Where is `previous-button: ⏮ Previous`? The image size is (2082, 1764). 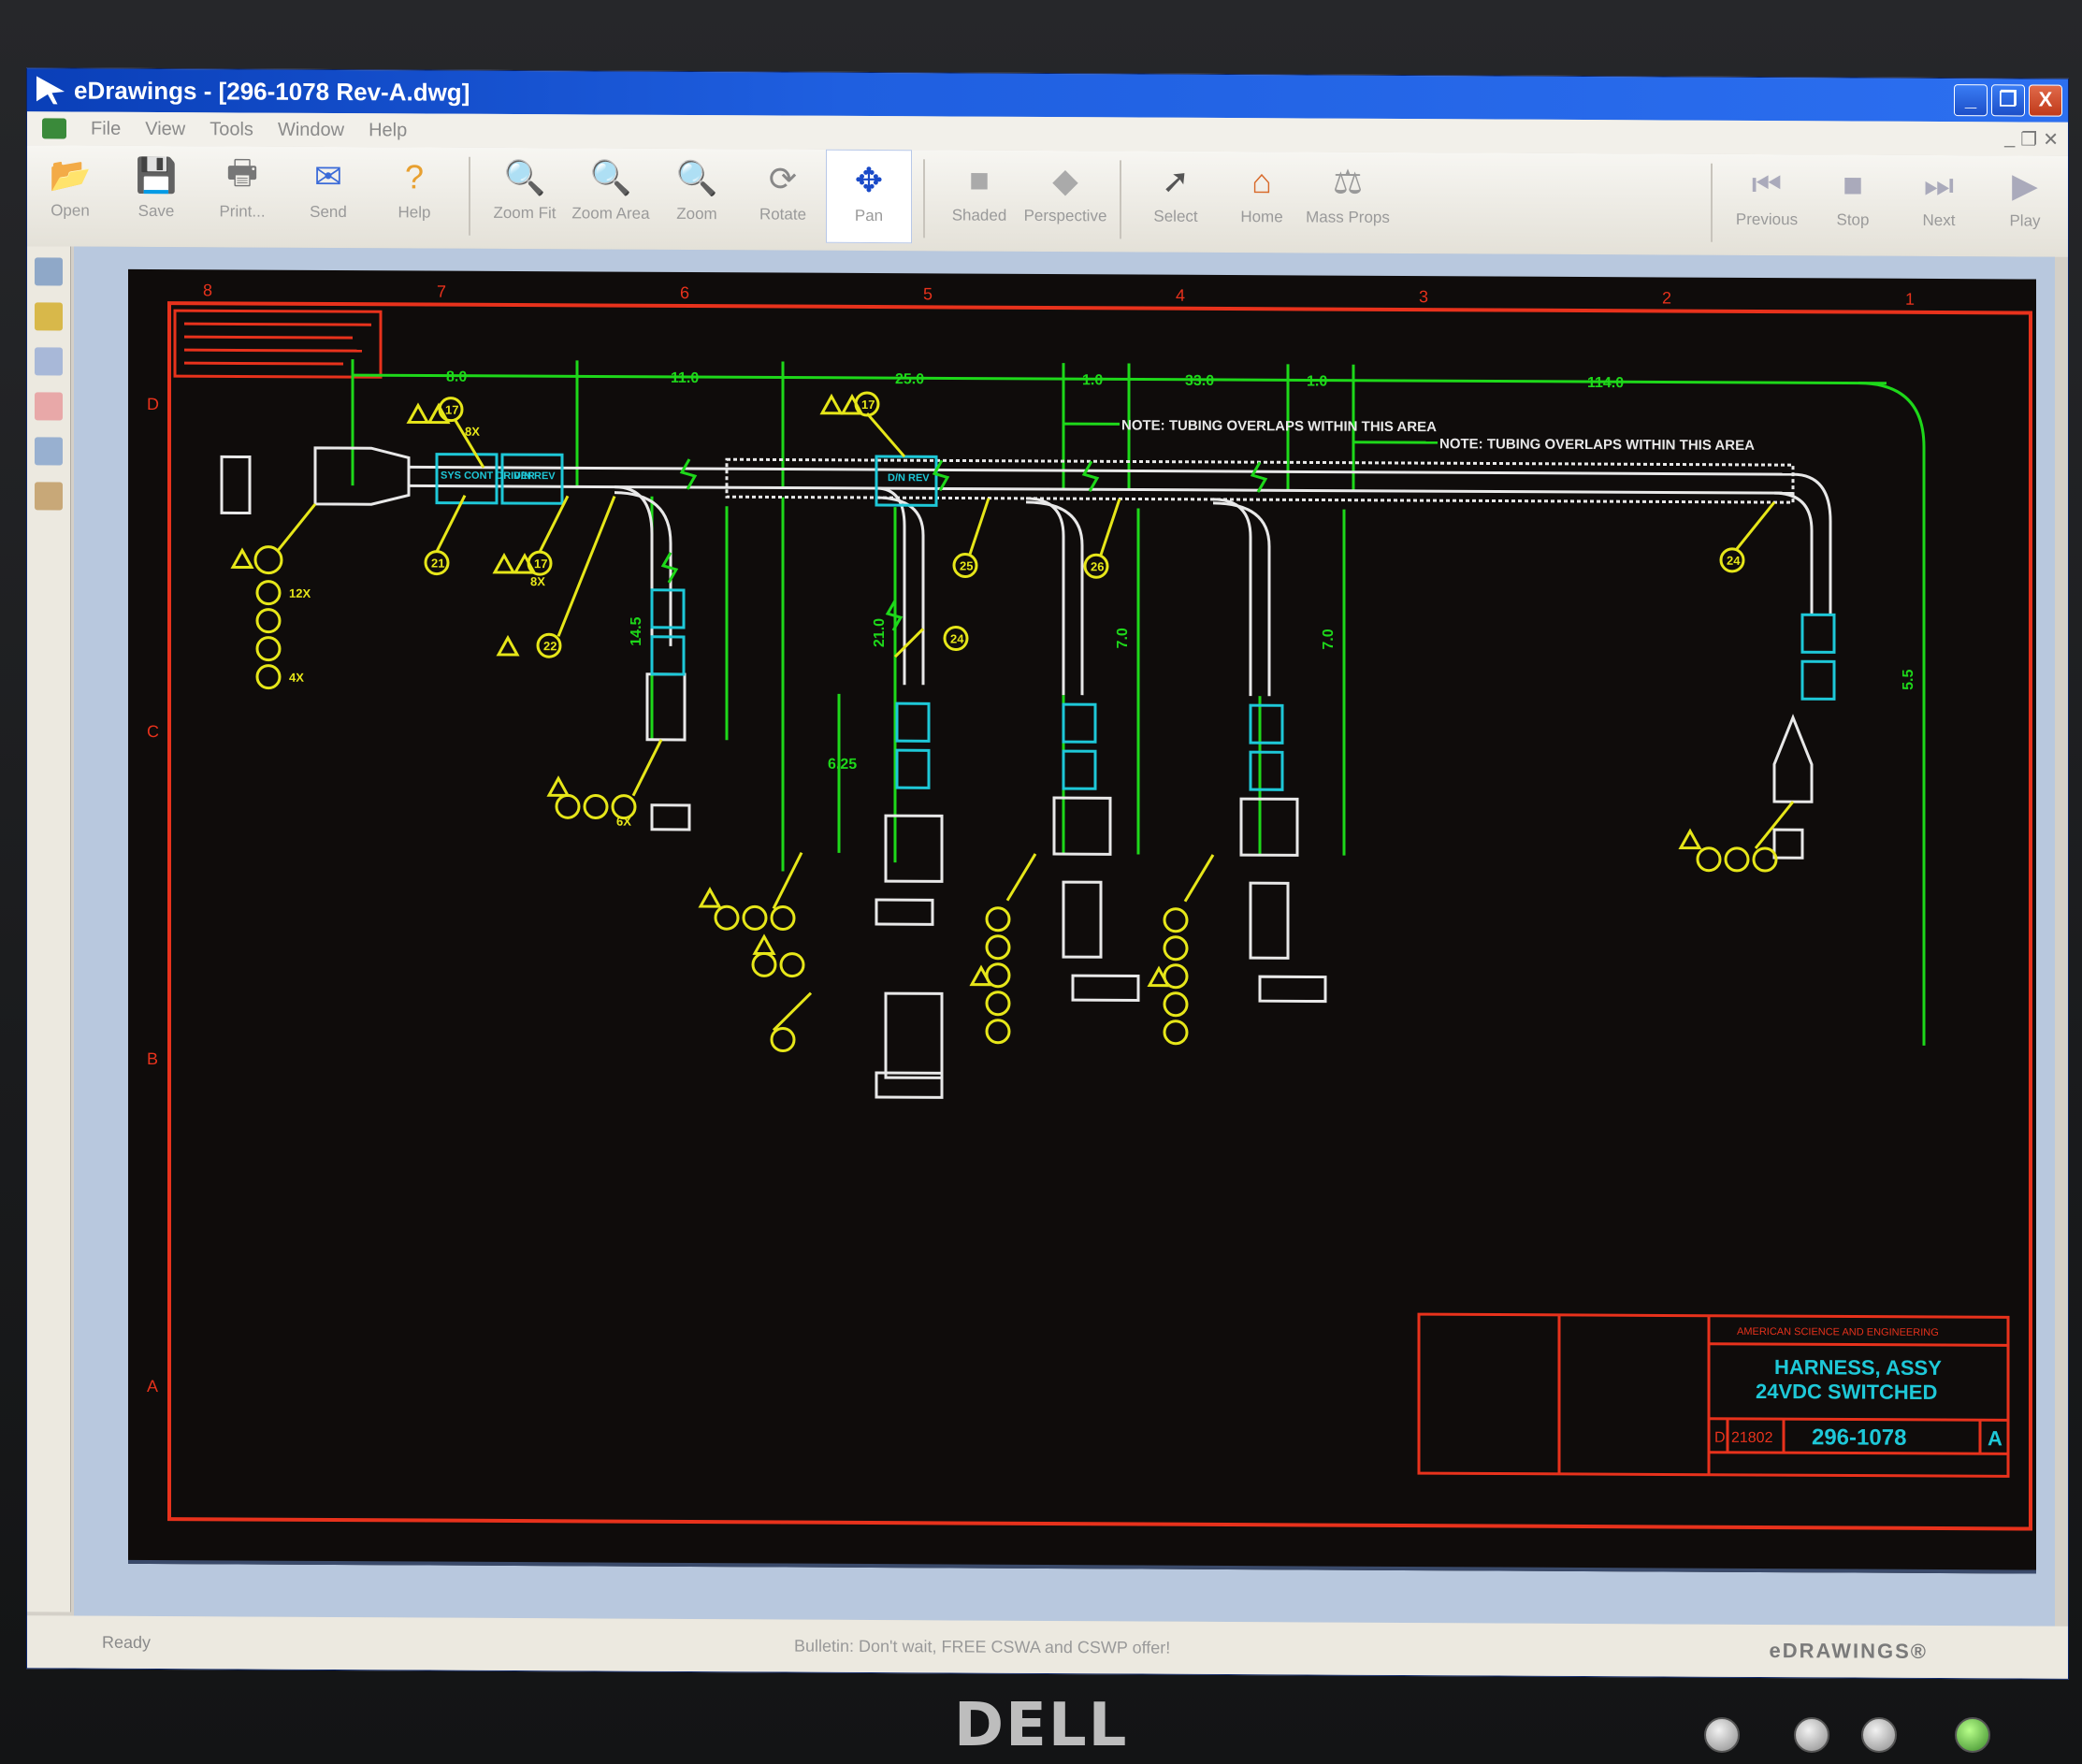
previous-button: ⏮ Previous is located at coordinates (1767, 201).